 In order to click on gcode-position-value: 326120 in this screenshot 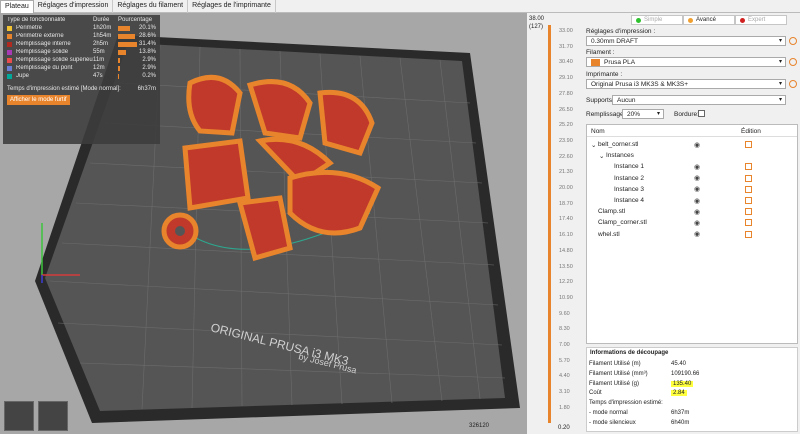, I will do `click(479, 426)`.